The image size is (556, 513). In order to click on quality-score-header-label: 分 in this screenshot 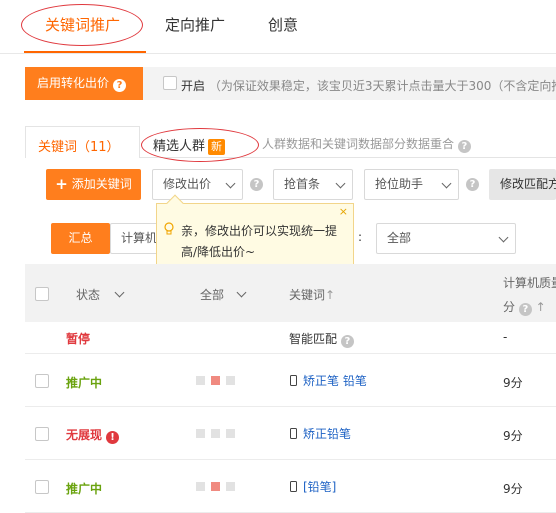, I will do `click(509, 307)`.